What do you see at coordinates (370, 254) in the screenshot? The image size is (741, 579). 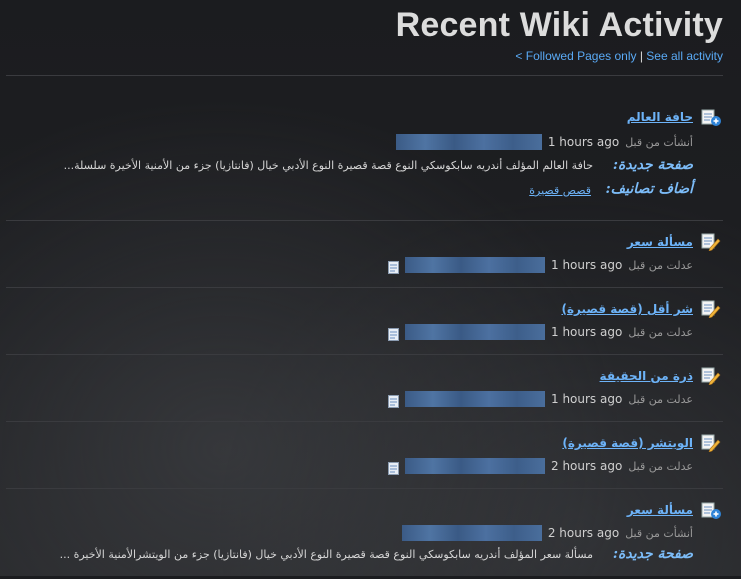 I see `activity-entry: مسألة سعر 1 hours ago عدلت من قبل` at bounding box center [370, 254].